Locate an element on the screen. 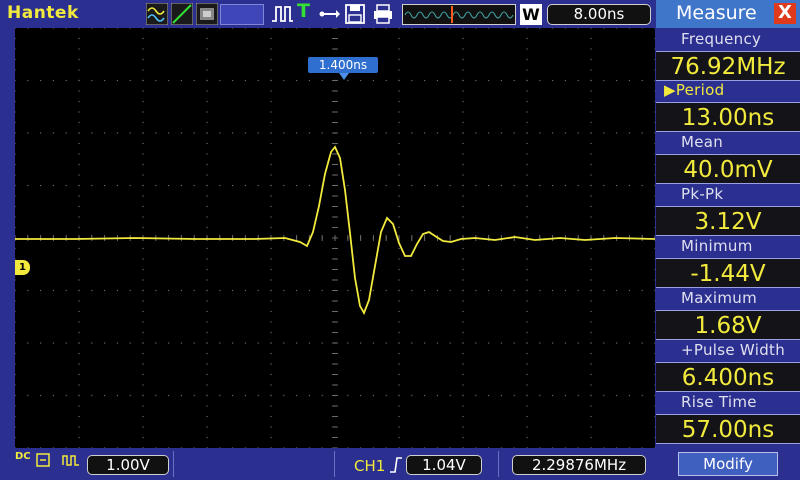 The image size is (800, 480). waveform-icon is located at coordinates (157, 14).